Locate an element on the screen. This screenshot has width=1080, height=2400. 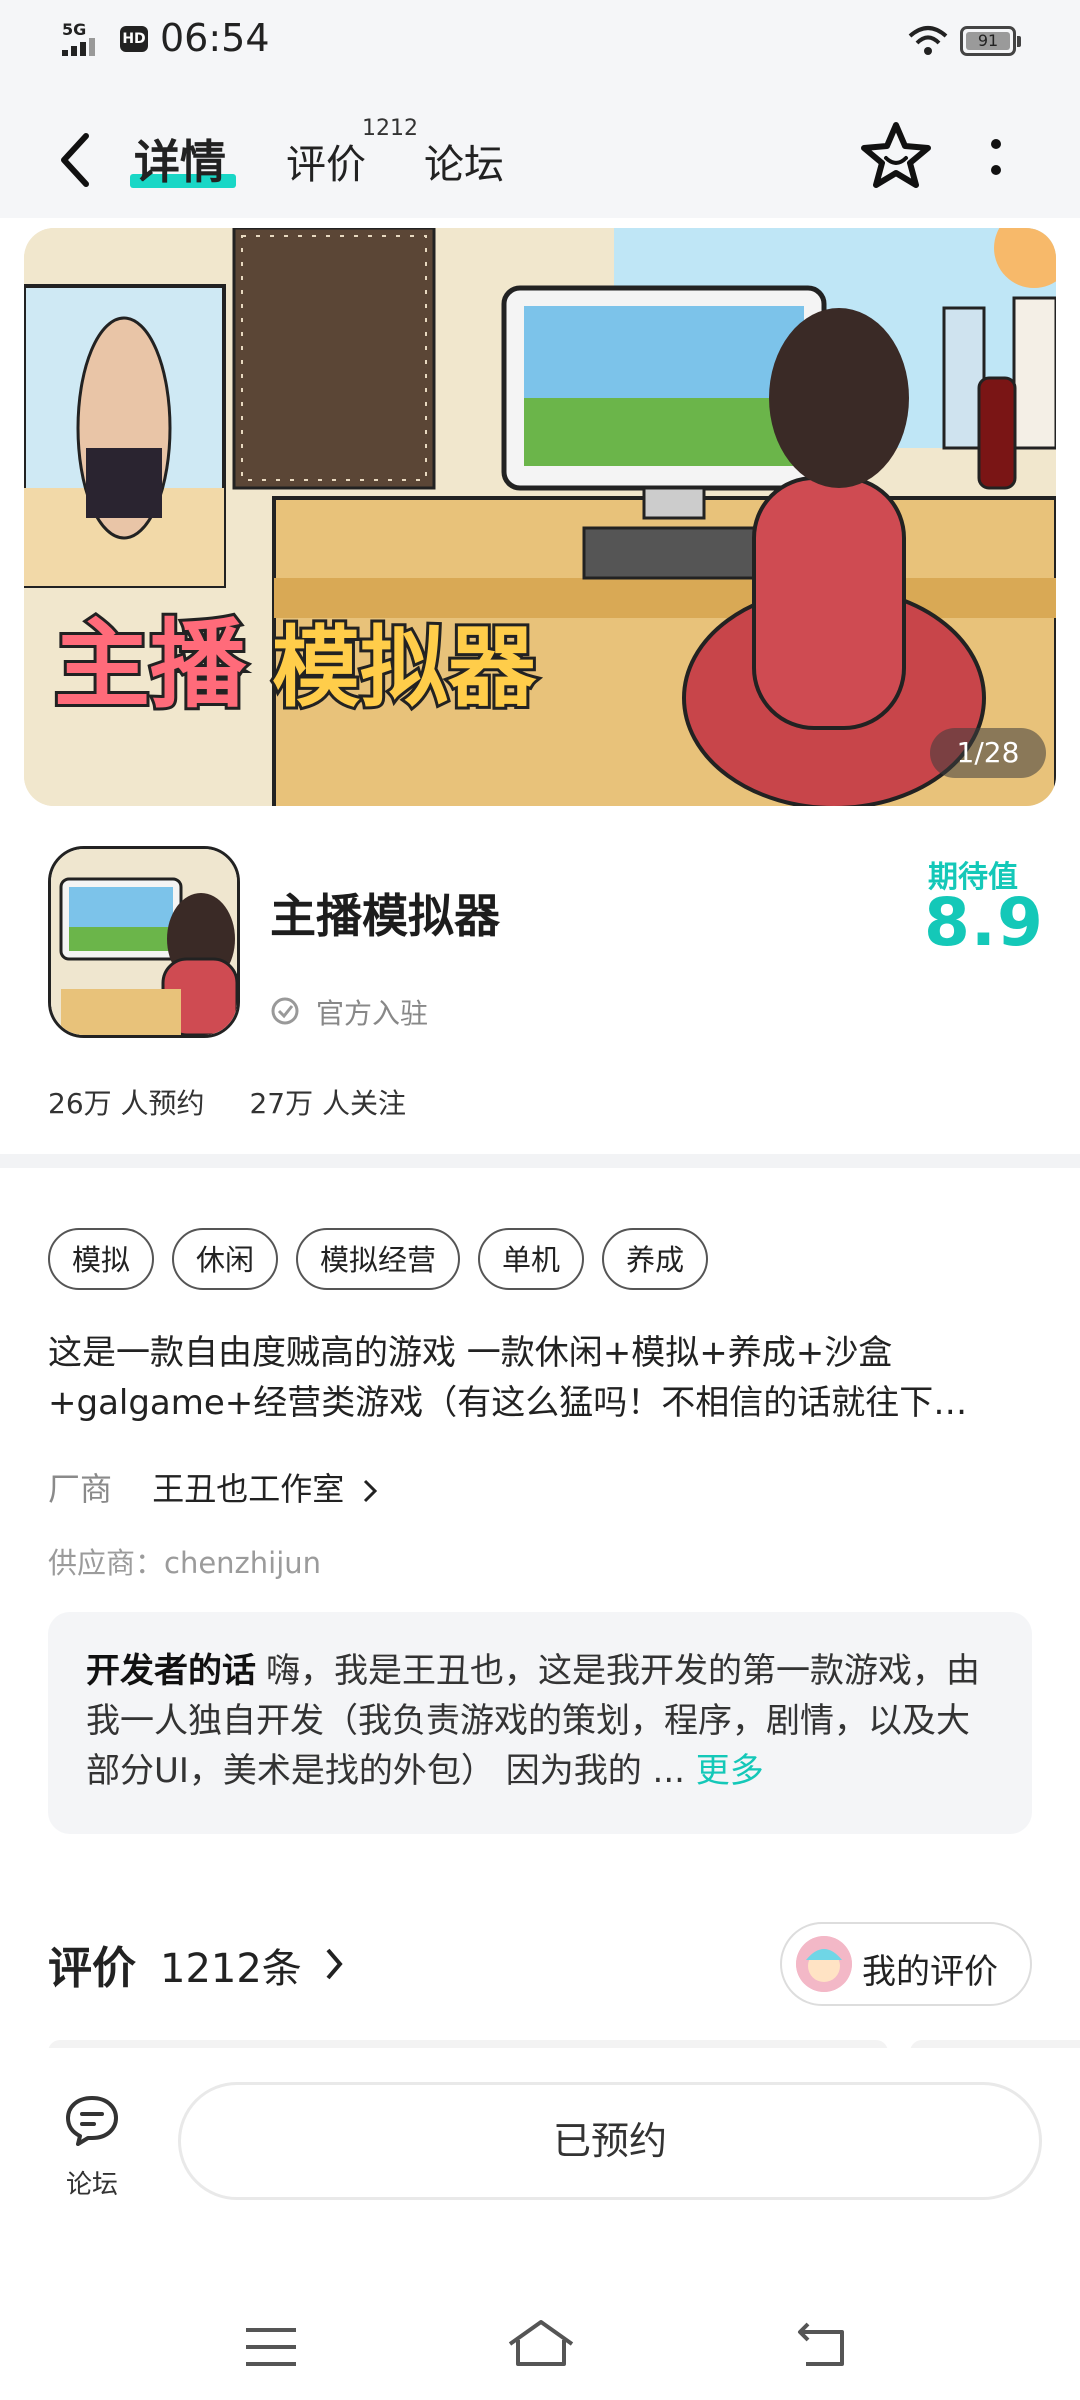
app-icon is located at coordinates (144, 942).